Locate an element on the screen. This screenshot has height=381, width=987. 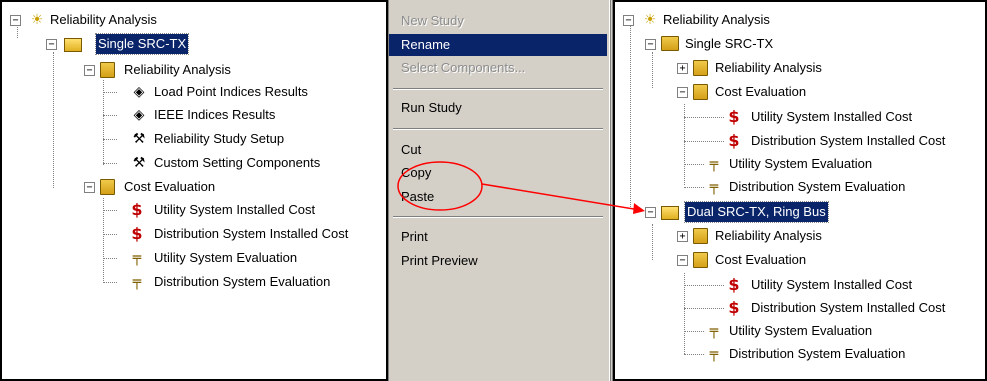
annotation-ellipse is located at coordinates (440, 186).